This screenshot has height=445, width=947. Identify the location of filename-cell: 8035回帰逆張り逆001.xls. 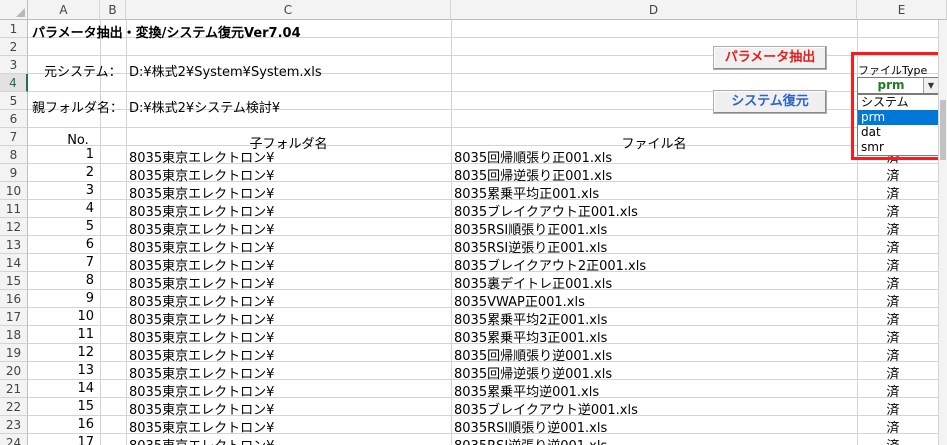
(654, 372).